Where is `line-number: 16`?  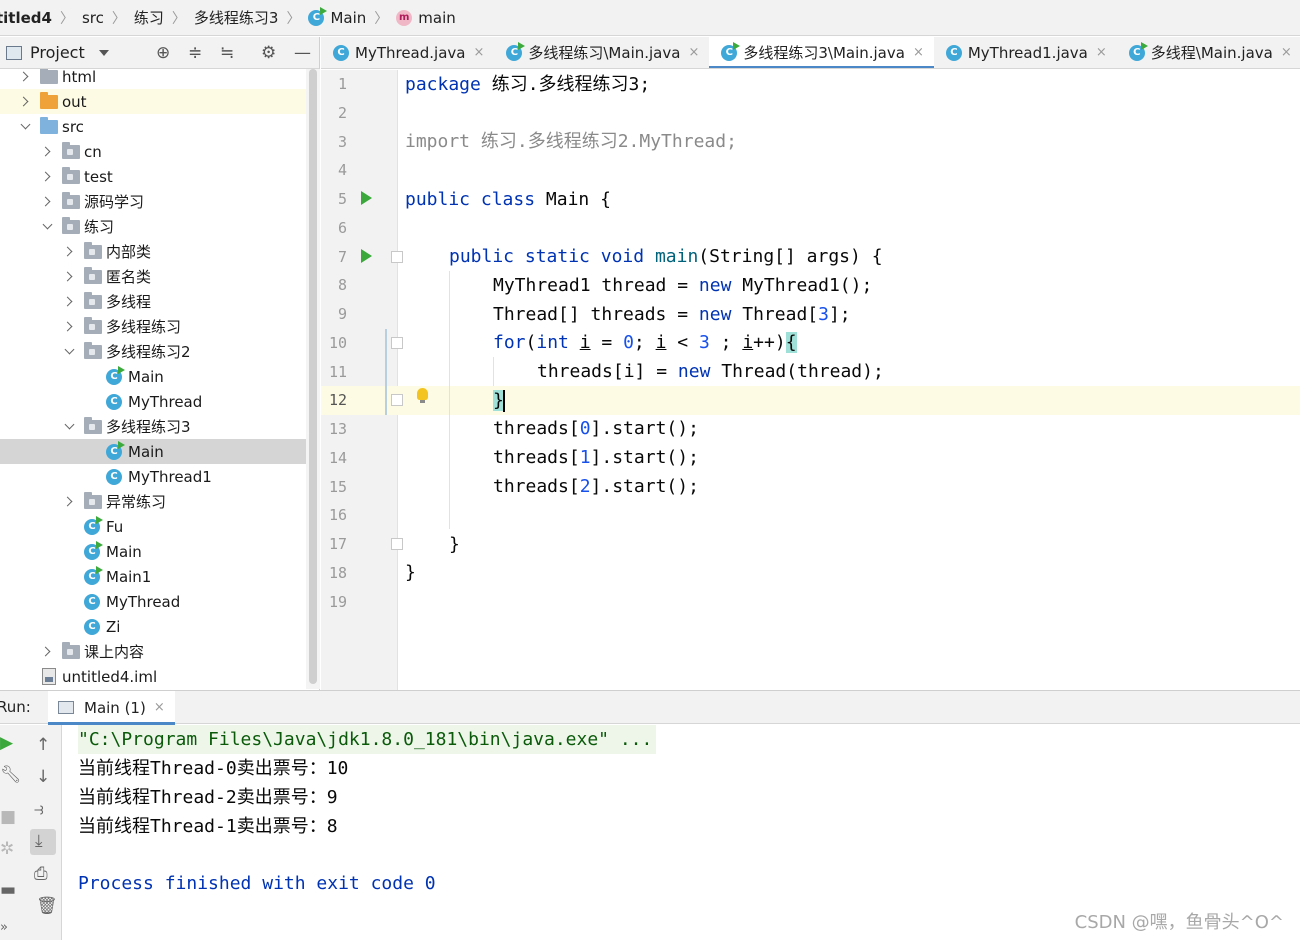 line-number: 16 is located at coordinates (337, 515).